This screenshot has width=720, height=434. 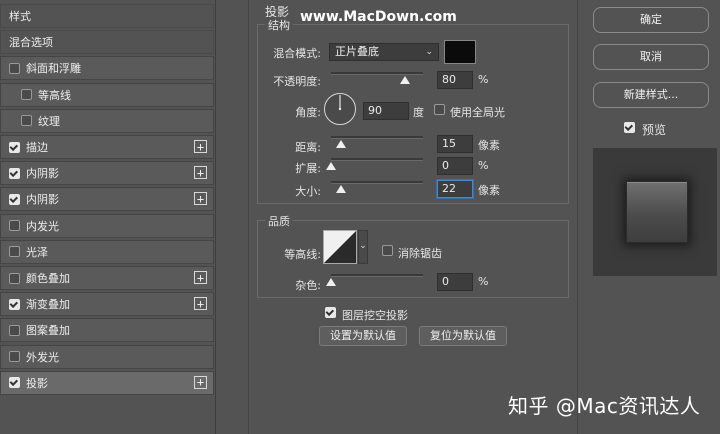 I want to click on structure-title: 结构, so click(x=279, y=25).